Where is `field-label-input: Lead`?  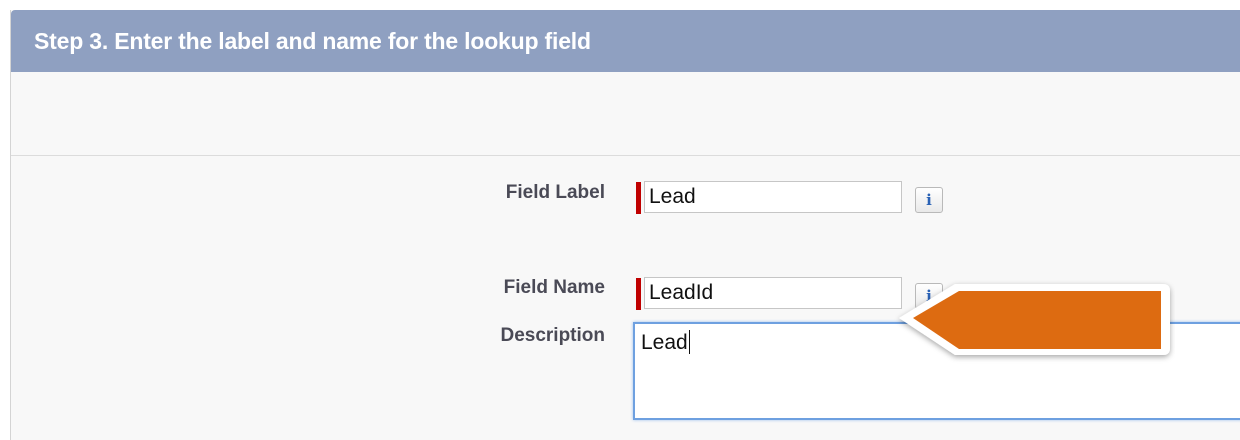
field-label-input: Lead is located at coordinates (773, 197).